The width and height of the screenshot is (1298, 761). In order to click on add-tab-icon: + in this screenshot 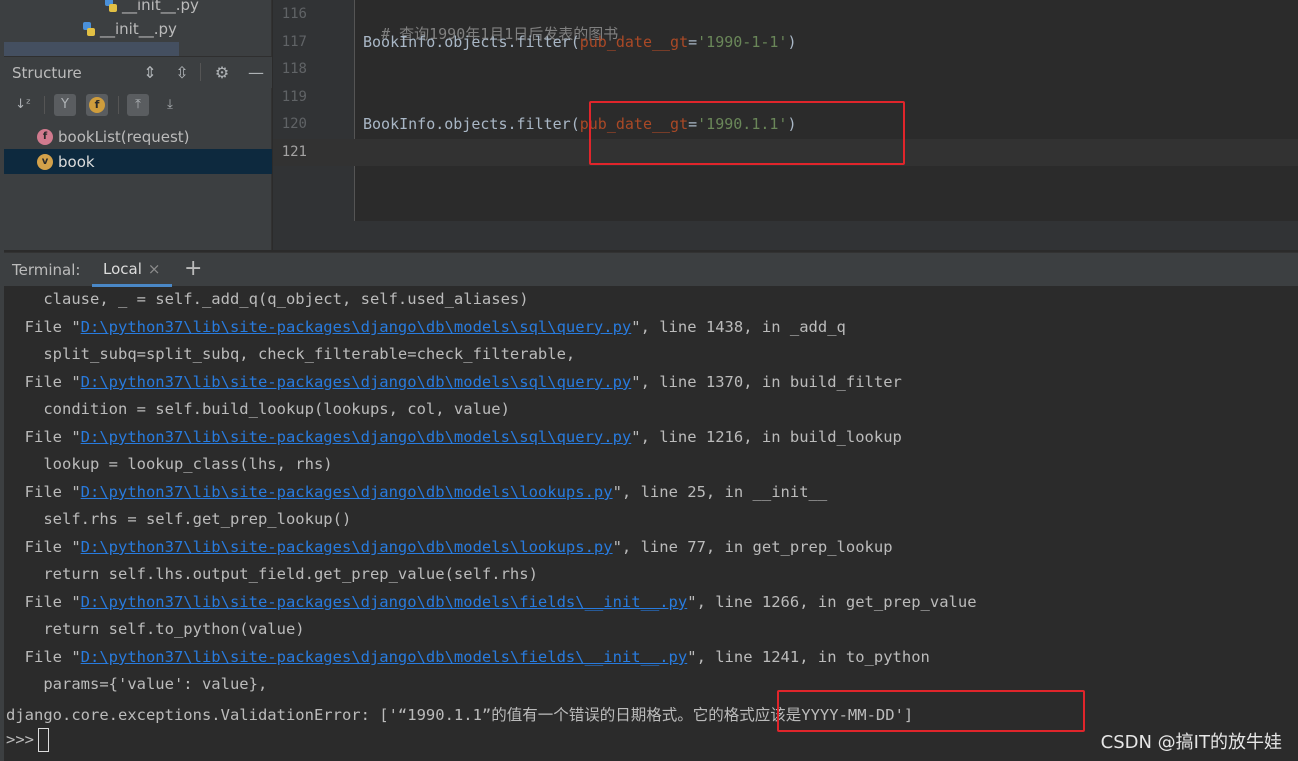, I will do `click(193, 269)`.